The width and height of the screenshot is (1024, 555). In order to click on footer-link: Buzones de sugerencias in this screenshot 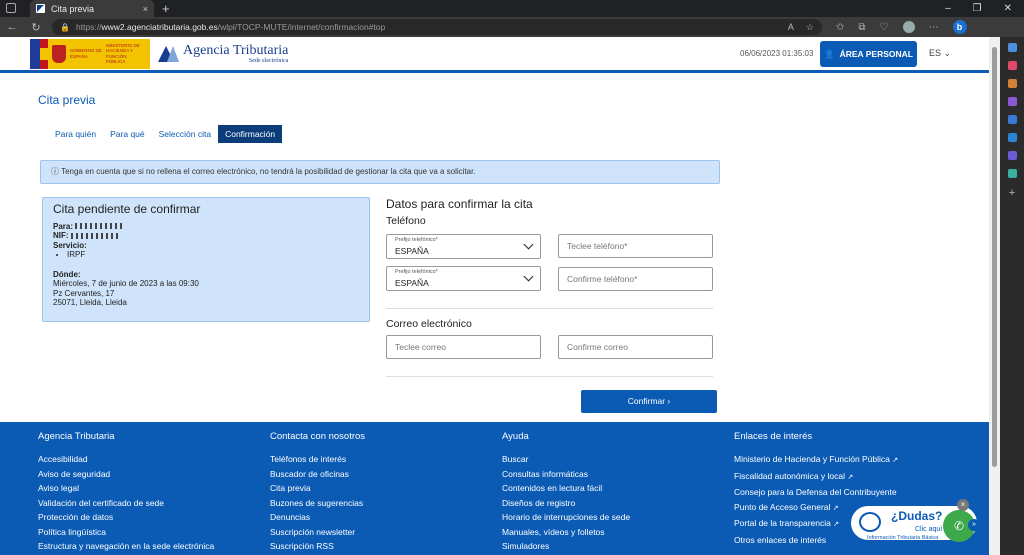, I will do `click(317, 503)`.